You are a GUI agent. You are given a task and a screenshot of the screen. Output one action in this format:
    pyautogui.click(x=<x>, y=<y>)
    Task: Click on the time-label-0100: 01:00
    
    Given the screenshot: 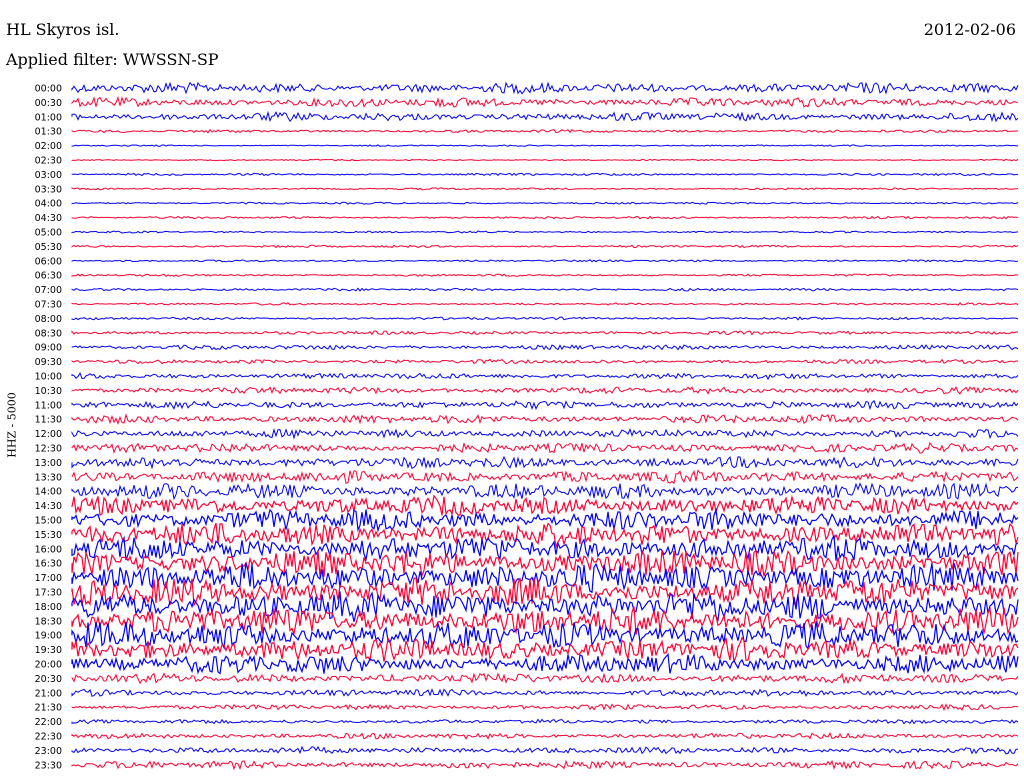 What is the action you would take?
    pyautogui.click(x=48, y=117)
    